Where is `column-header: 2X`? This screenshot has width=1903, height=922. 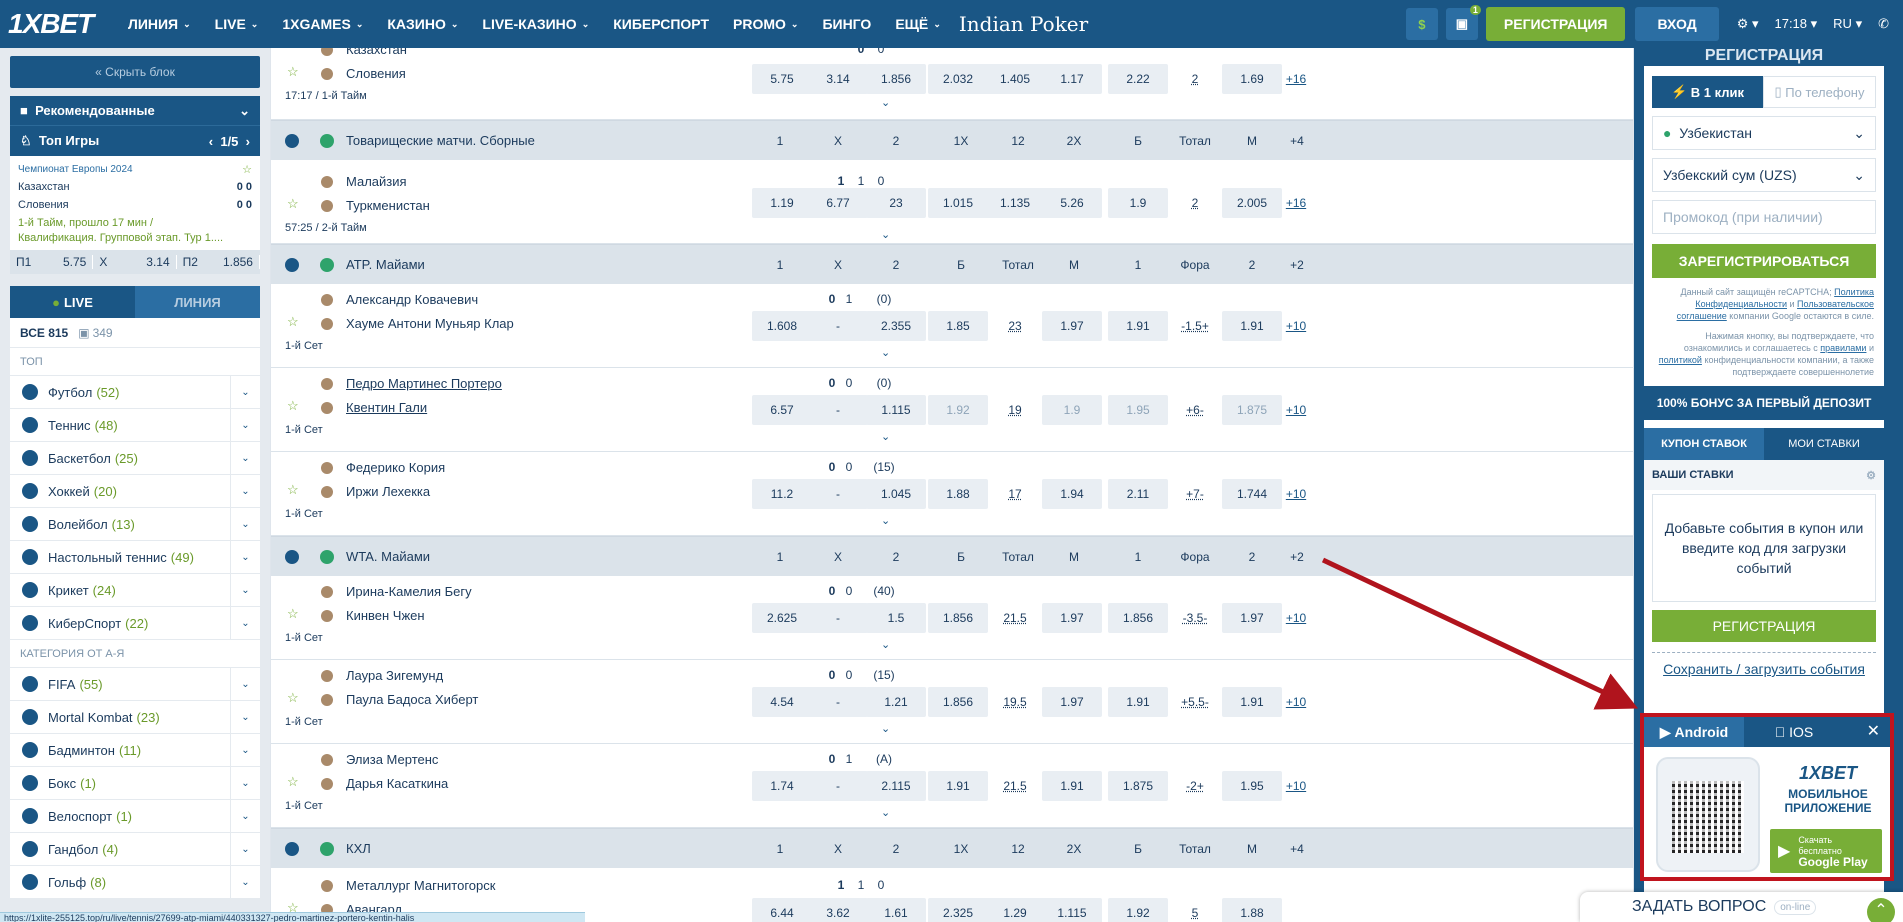
column-header: 2X is located at coordinates (1074, 849).